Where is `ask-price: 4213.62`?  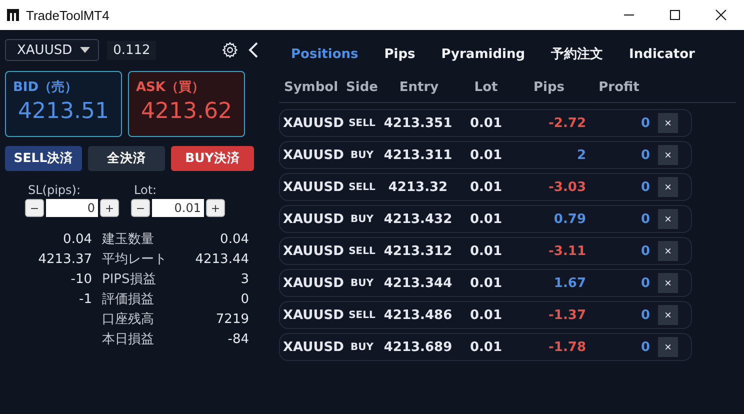
ask-price: 4213.62 is located at coordinates (186, 111).